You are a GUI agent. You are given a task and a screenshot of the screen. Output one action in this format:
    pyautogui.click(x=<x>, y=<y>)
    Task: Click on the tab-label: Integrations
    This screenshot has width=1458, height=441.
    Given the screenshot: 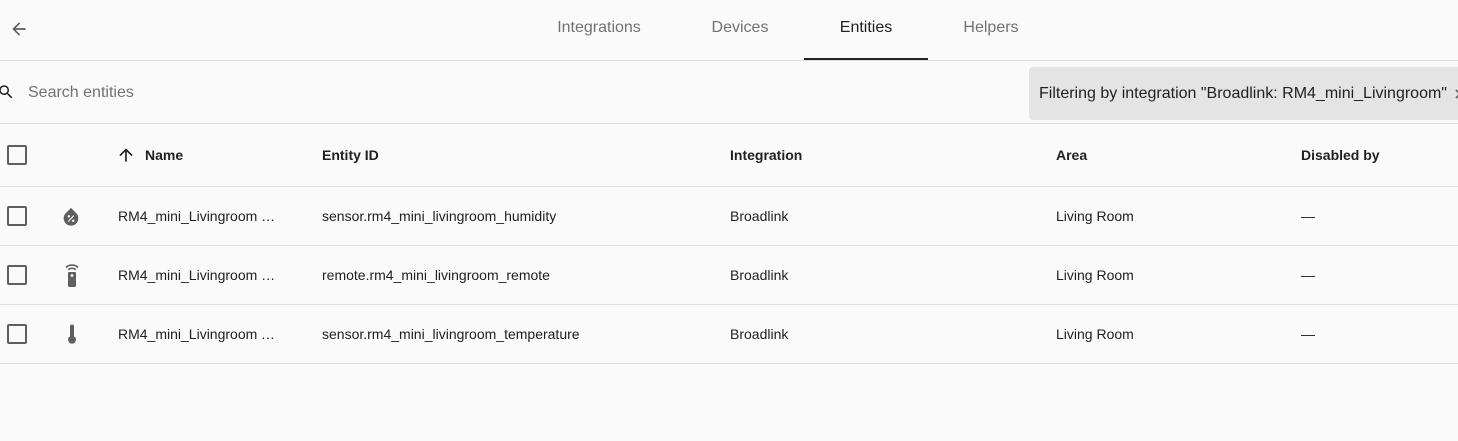 What is the action you would take?
    pyautogui.click(x=599, y=27)
    